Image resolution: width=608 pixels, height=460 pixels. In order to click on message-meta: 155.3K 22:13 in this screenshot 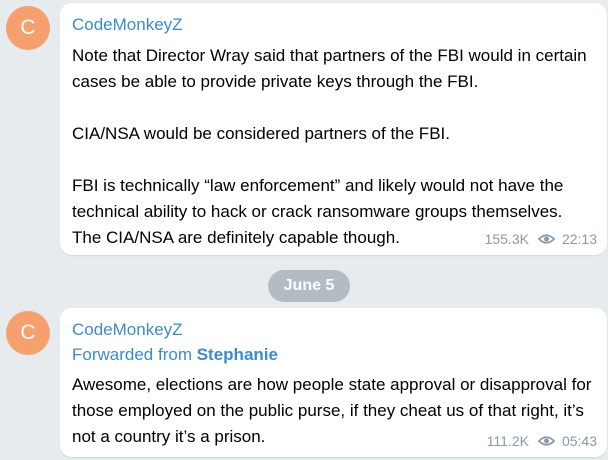, I will do `click(541, 239)`.